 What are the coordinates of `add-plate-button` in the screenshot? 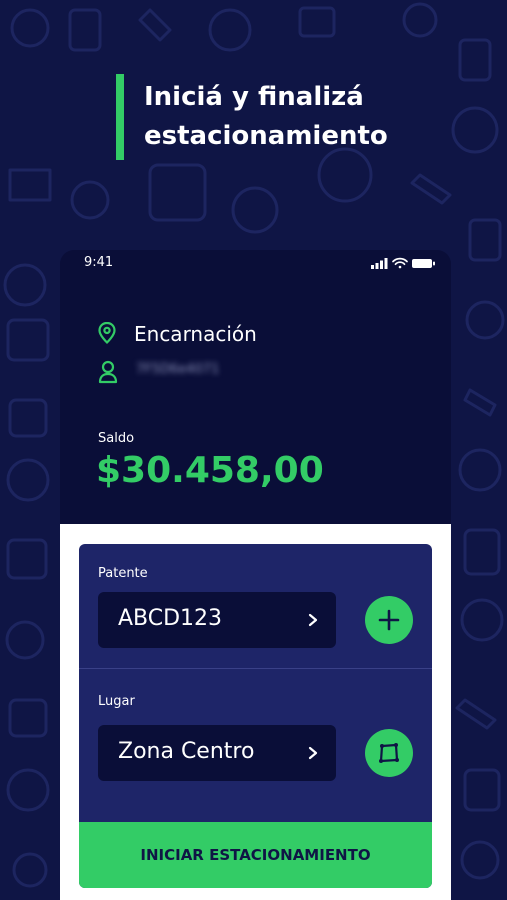 It's located at (389, 620).